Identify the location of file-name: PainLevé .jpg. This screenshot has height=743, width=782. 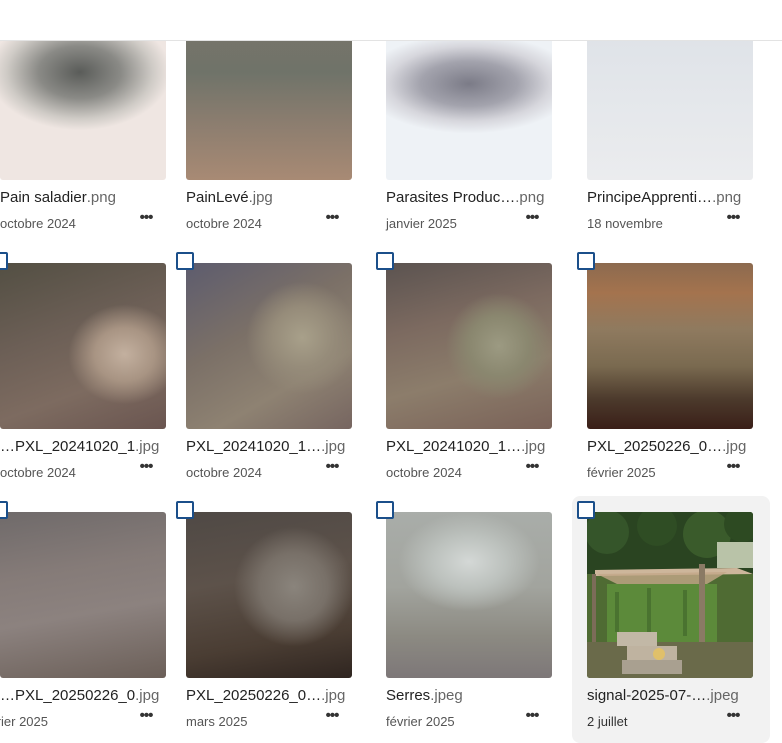
(269, 199).